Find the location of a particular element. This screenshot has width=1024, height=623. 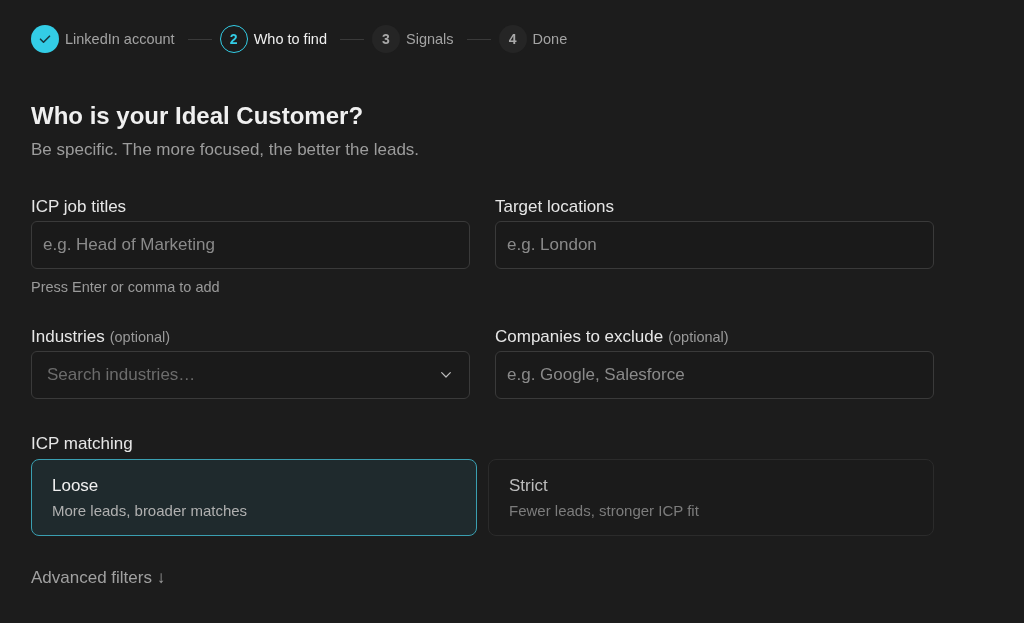

step-label: Who to find is located at coordinates (290, 39).